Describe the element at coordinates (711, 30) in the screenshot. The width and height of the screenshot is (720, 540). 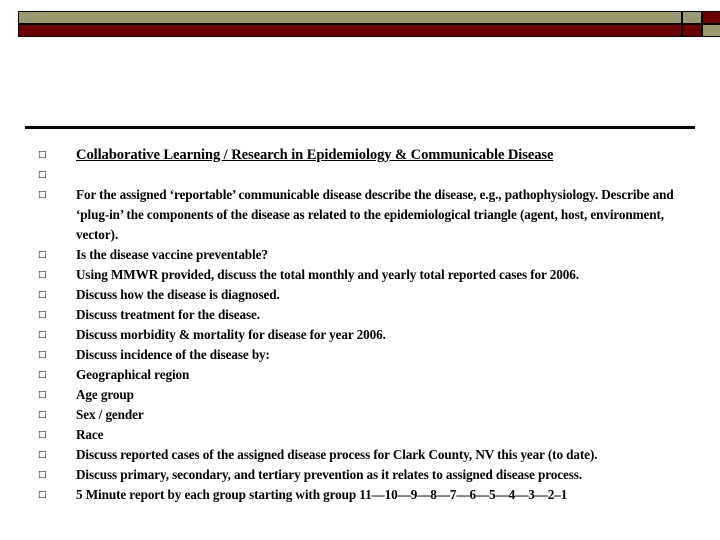
I see `banner-checker-bottom-right` at that location.